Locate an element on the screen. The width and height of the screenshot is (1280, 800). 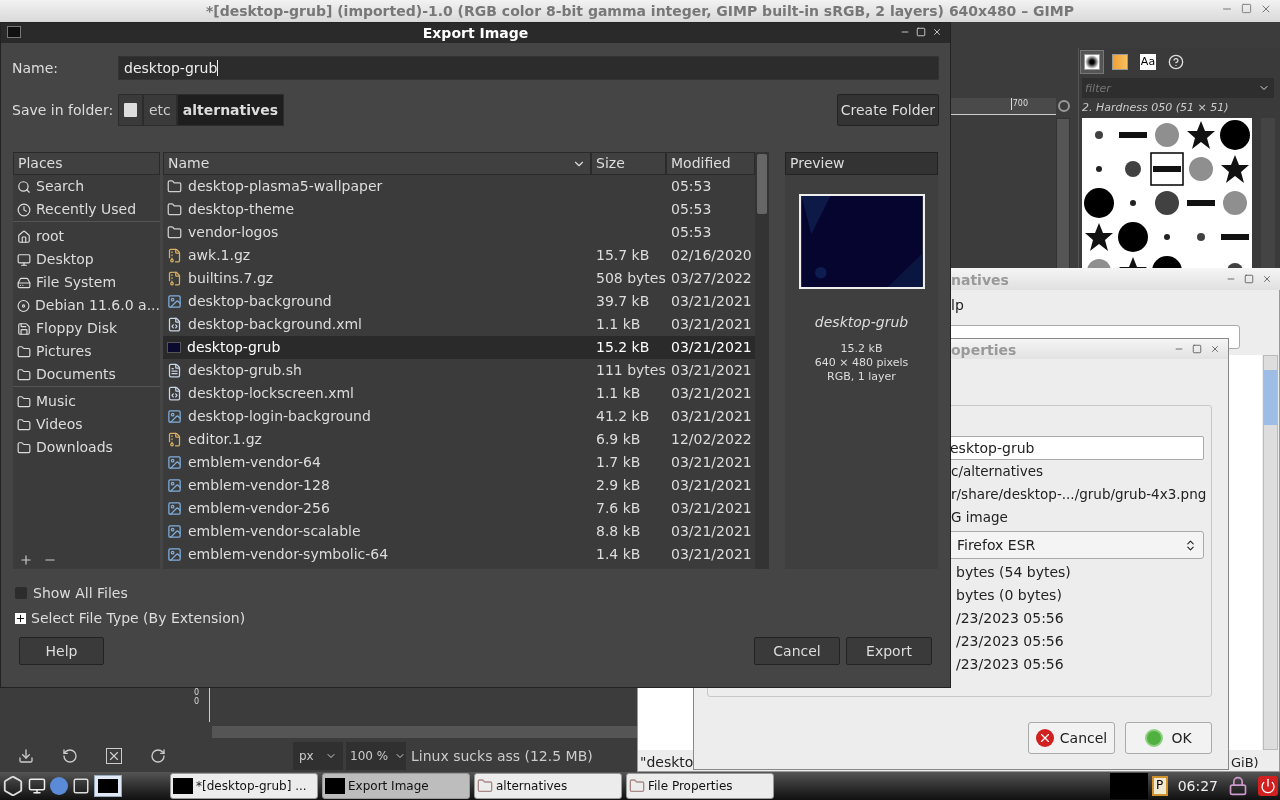
place-item: Floppy Disk is located at coordinates (86, 328).